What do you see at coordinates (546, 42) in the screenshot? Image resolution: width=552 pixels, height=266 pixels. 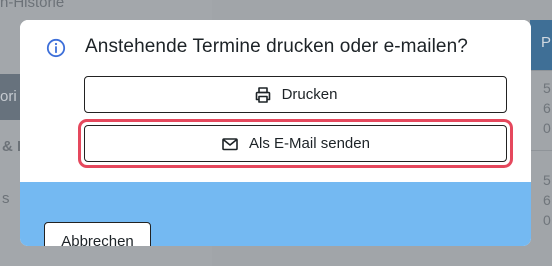 I see `background-table-header-text: P` at bounding box center [546, 42].